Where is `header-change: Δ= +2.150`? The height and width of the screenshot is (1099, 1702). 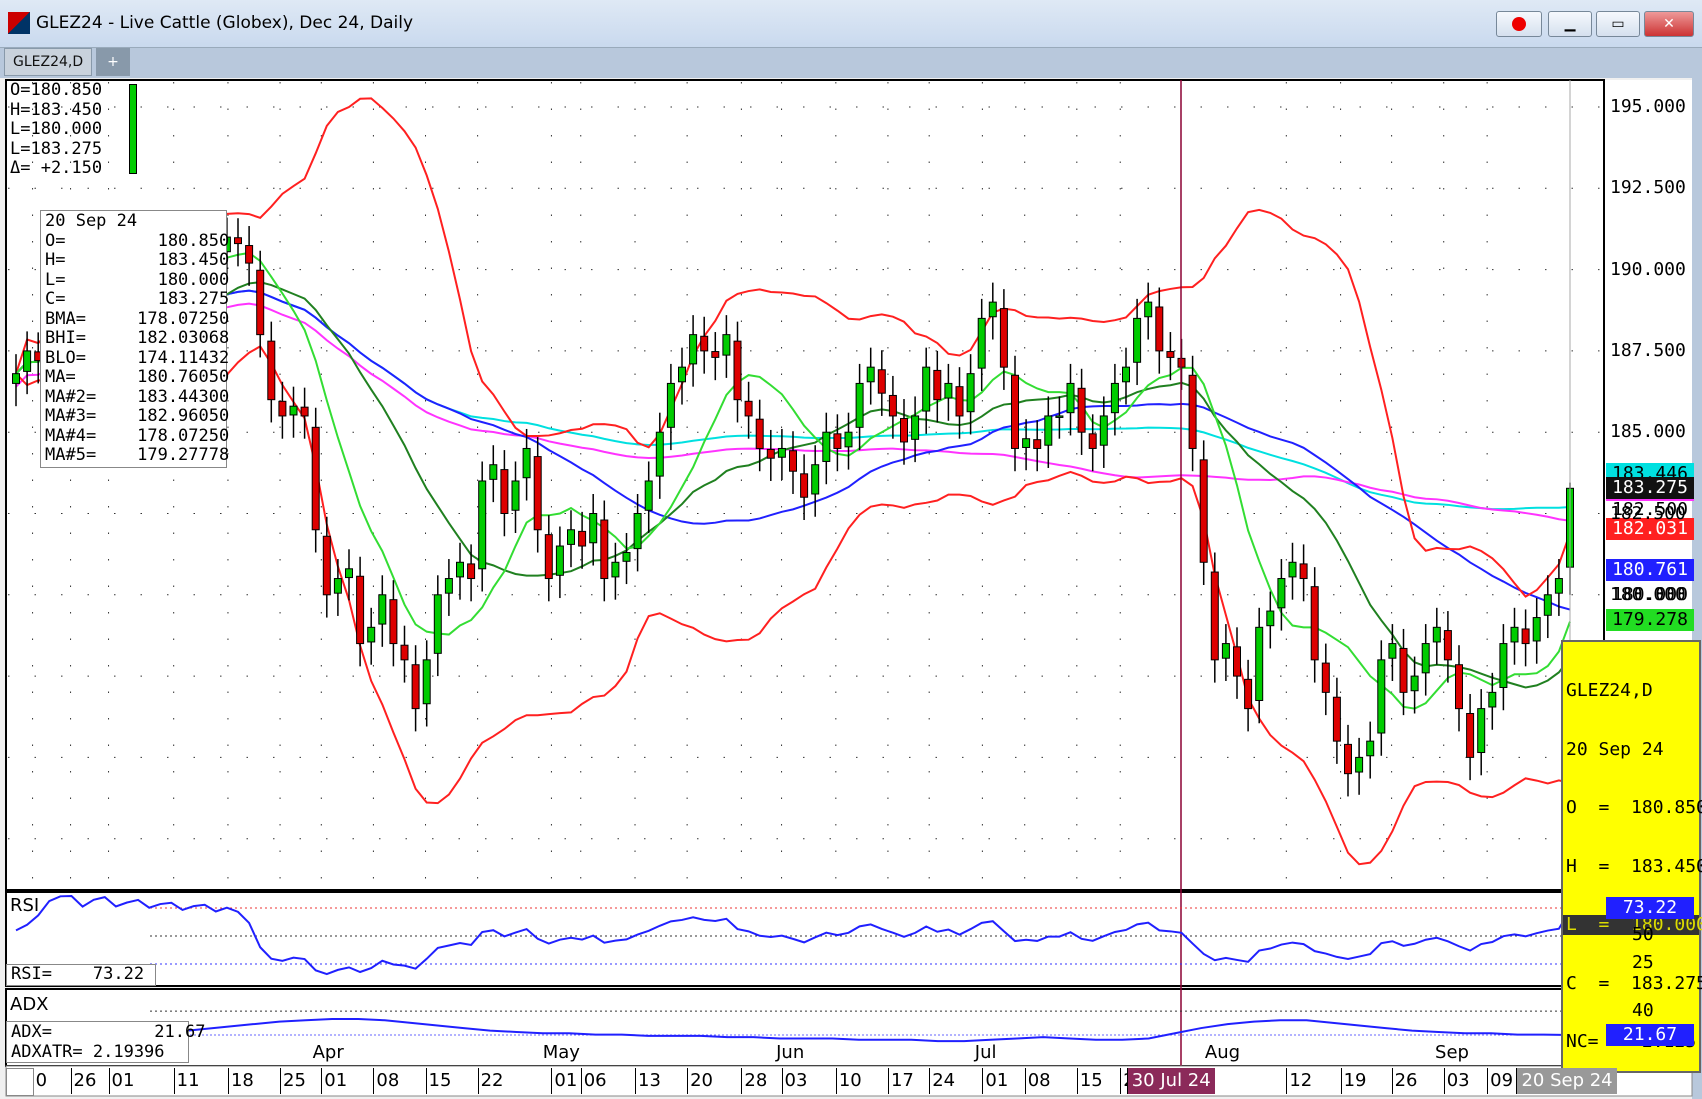 header-change: Δ= +2.150 is located at coordinates (56, 168).